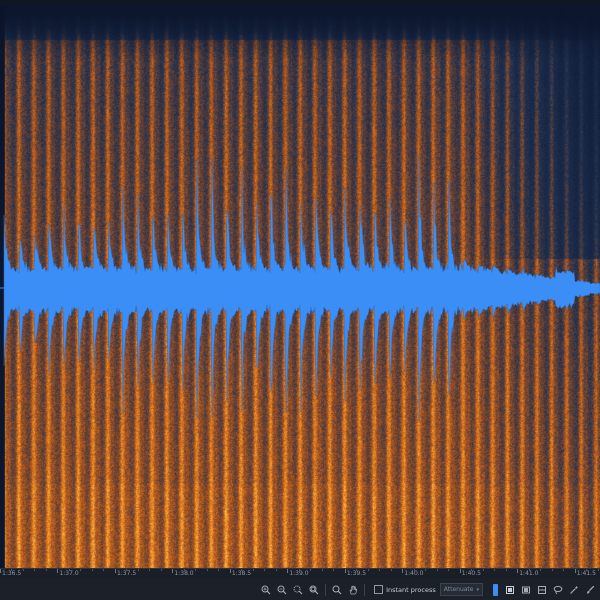 The image size is (600, 600). I want to click on timeline-tick-label: 1:40.0, so click(414, 573).